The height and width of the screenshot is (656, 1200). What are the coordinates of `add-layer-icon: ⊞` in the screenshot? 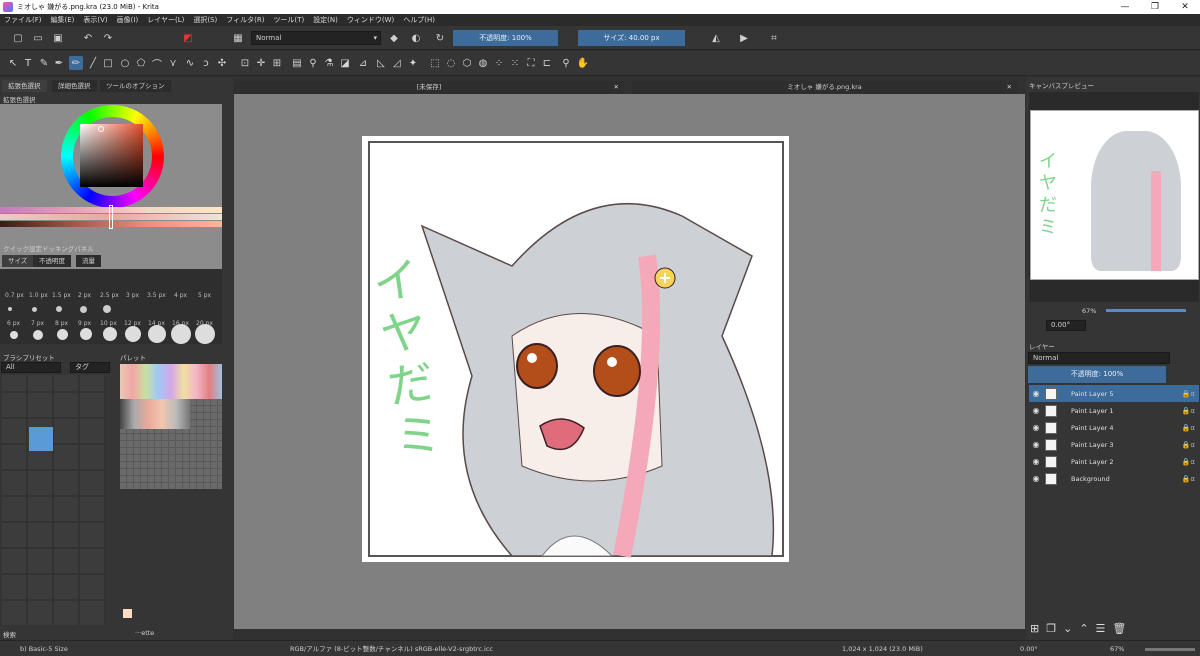 It's located at (1038, 628).